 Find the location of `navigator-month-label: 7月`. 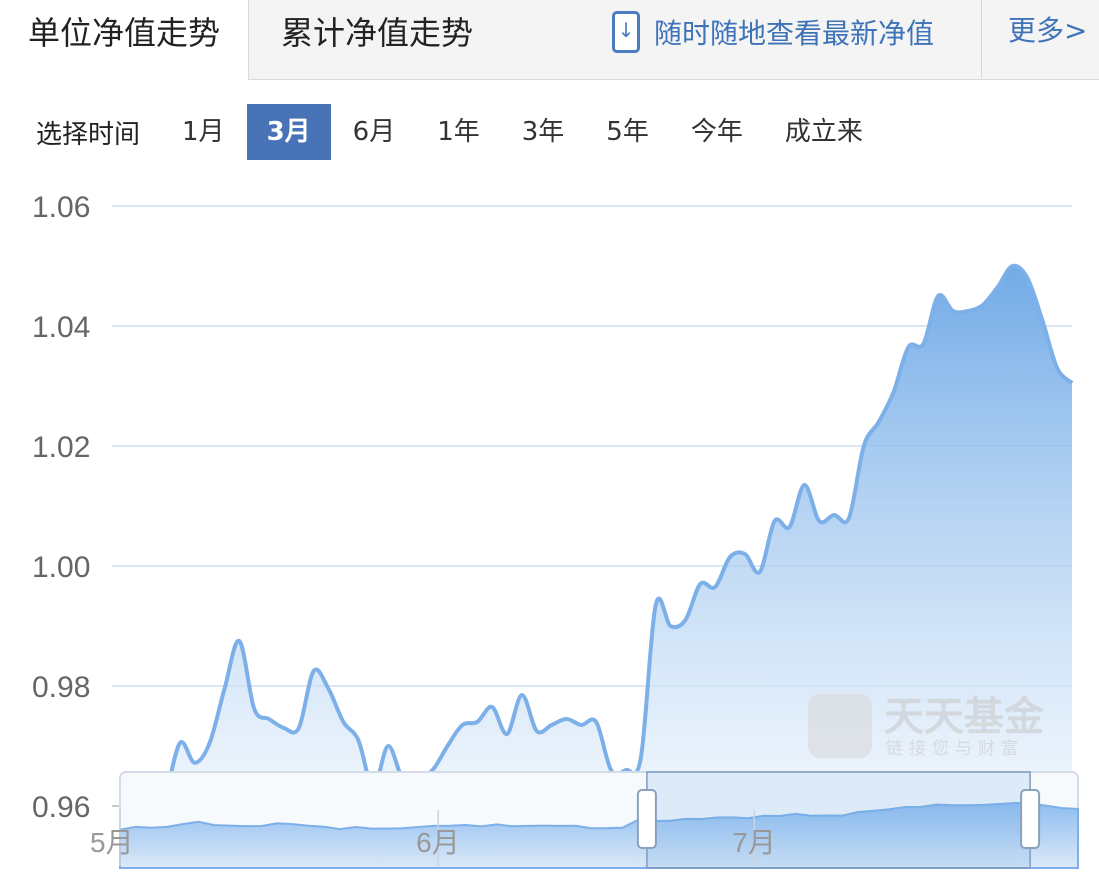

navigator-month-label: 7月 is located at coordinates (754, 842).